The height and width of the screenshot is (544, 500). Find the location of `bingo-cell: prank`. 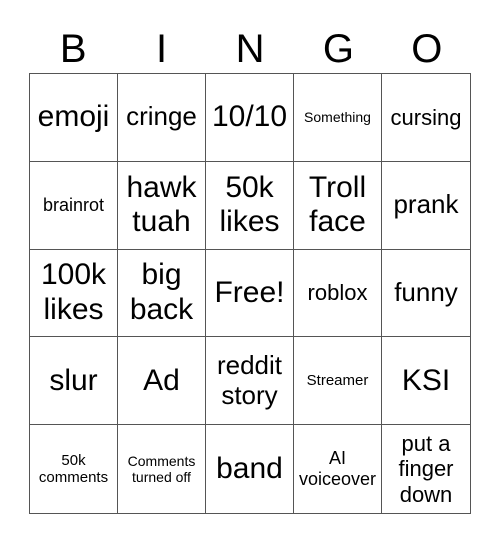

bingo-cell: prank is located at coordinates (426, 206).